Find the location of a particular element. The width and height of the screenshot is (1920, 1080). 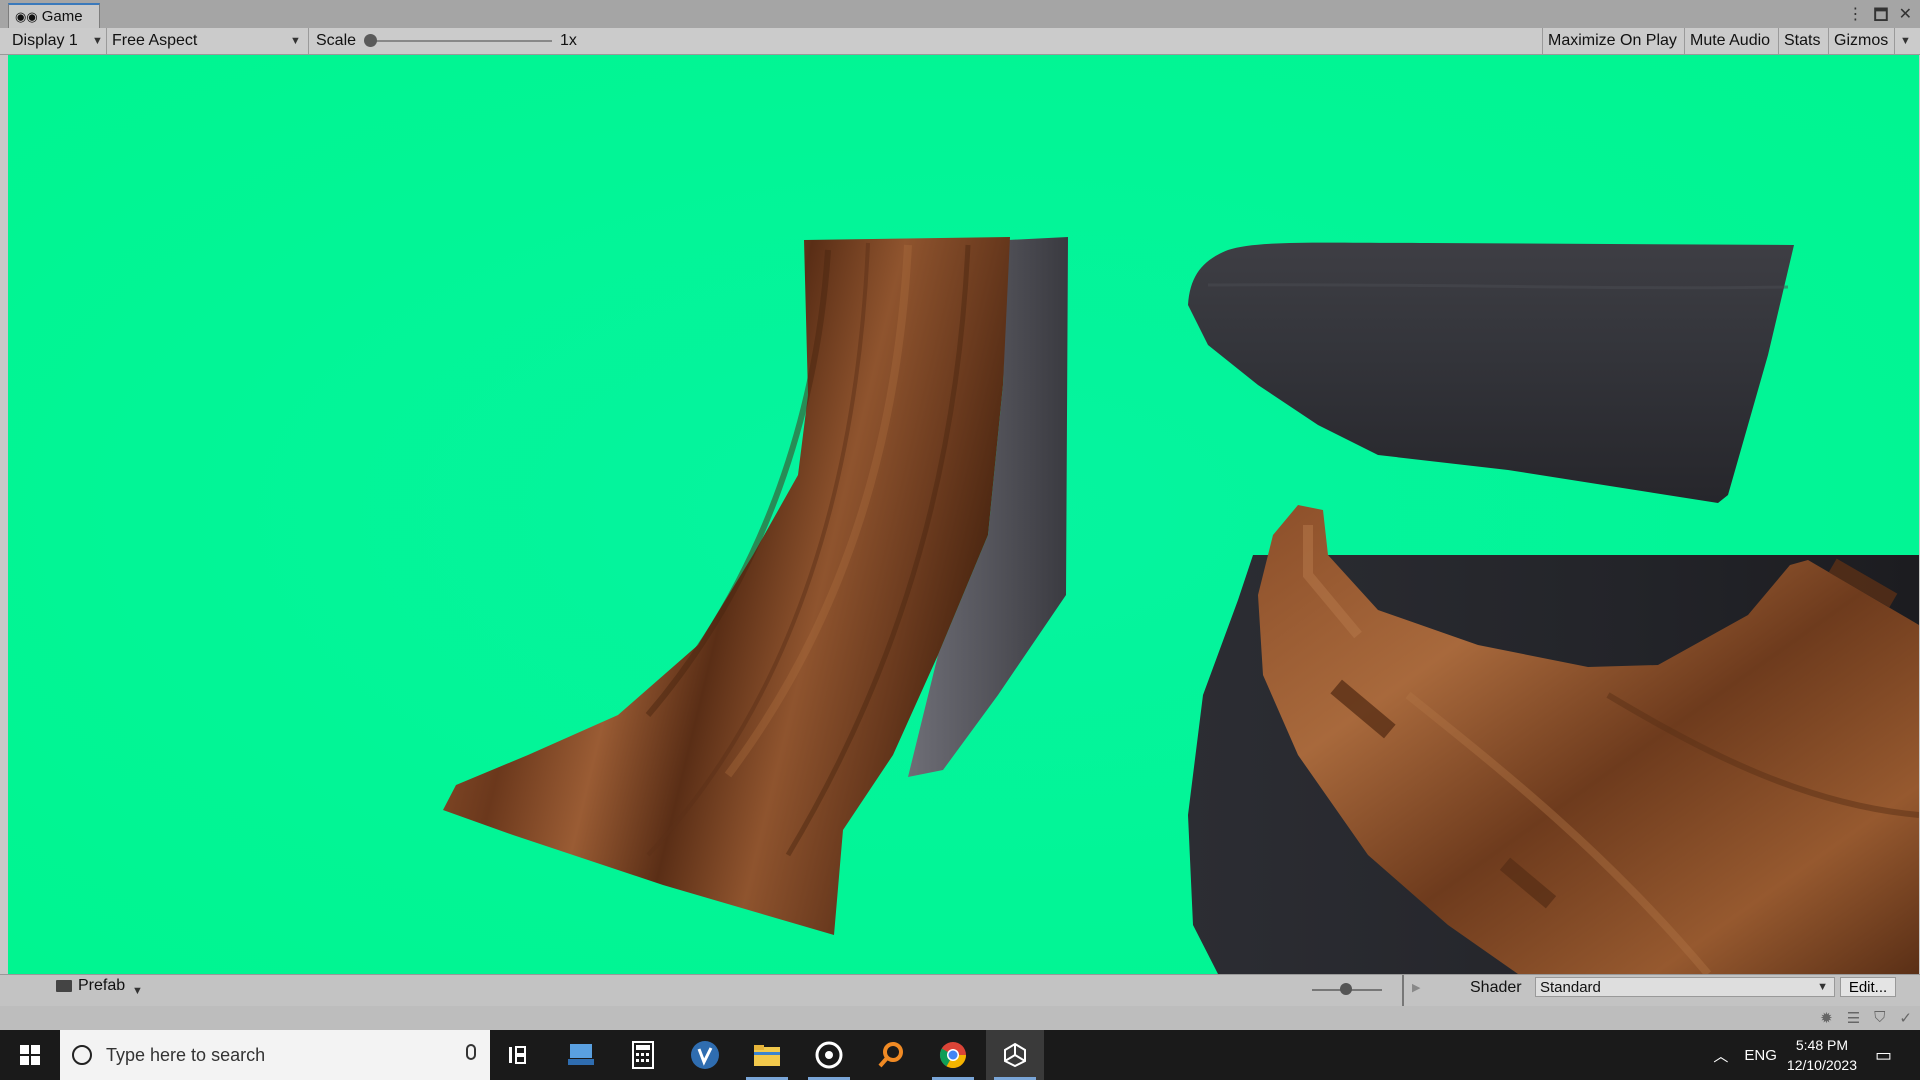

system-tray: ︿ ENG 5:48 PM 12/10/2023 ▭ is located at coordinates (1816, 1055).